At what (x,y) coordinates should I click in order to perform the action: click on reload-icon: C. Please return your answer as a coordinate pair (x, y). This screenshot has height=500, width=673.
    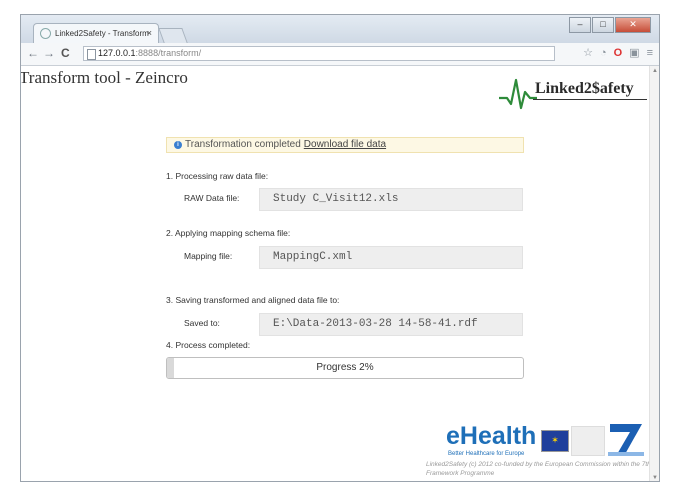
    Looking at the image, I should click on (65, 53).